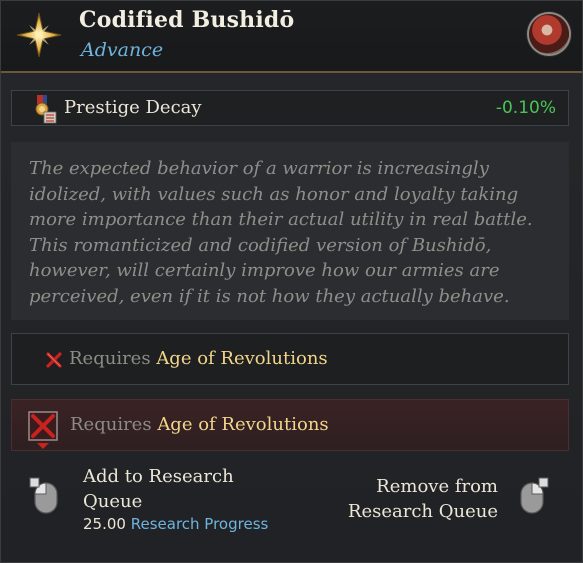 The width and height of the screenshot is (583, 563). Describe the element at coordinates (534, 495) in the screenshot. I see `right-click-mouse-icon` at that location.